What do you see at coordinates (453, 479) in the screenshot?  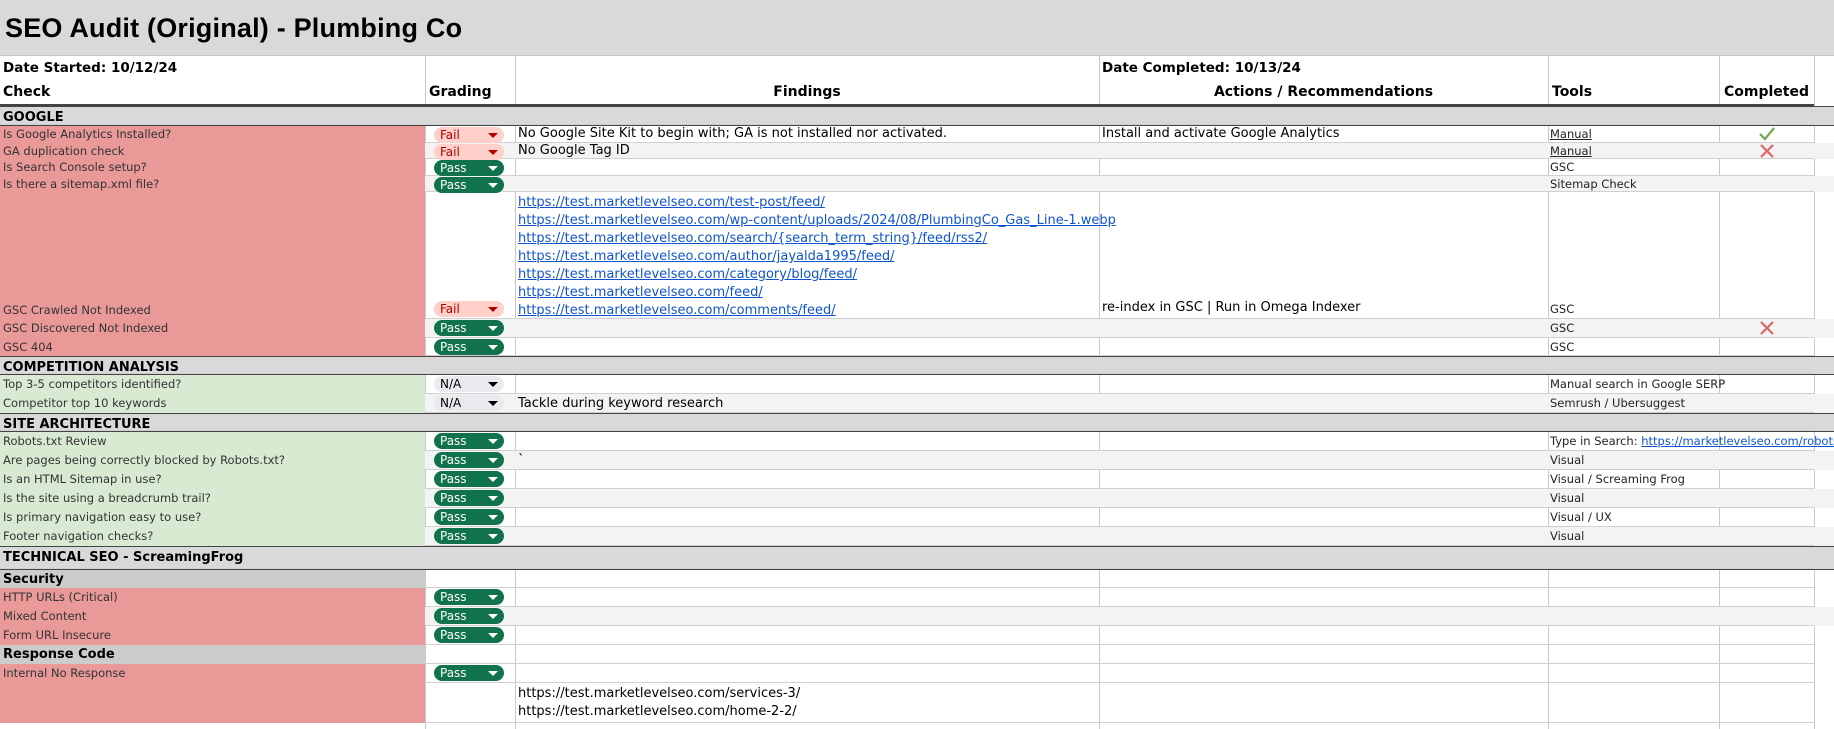 I see `grade-value: Pass` at bounding box center [453, 479].